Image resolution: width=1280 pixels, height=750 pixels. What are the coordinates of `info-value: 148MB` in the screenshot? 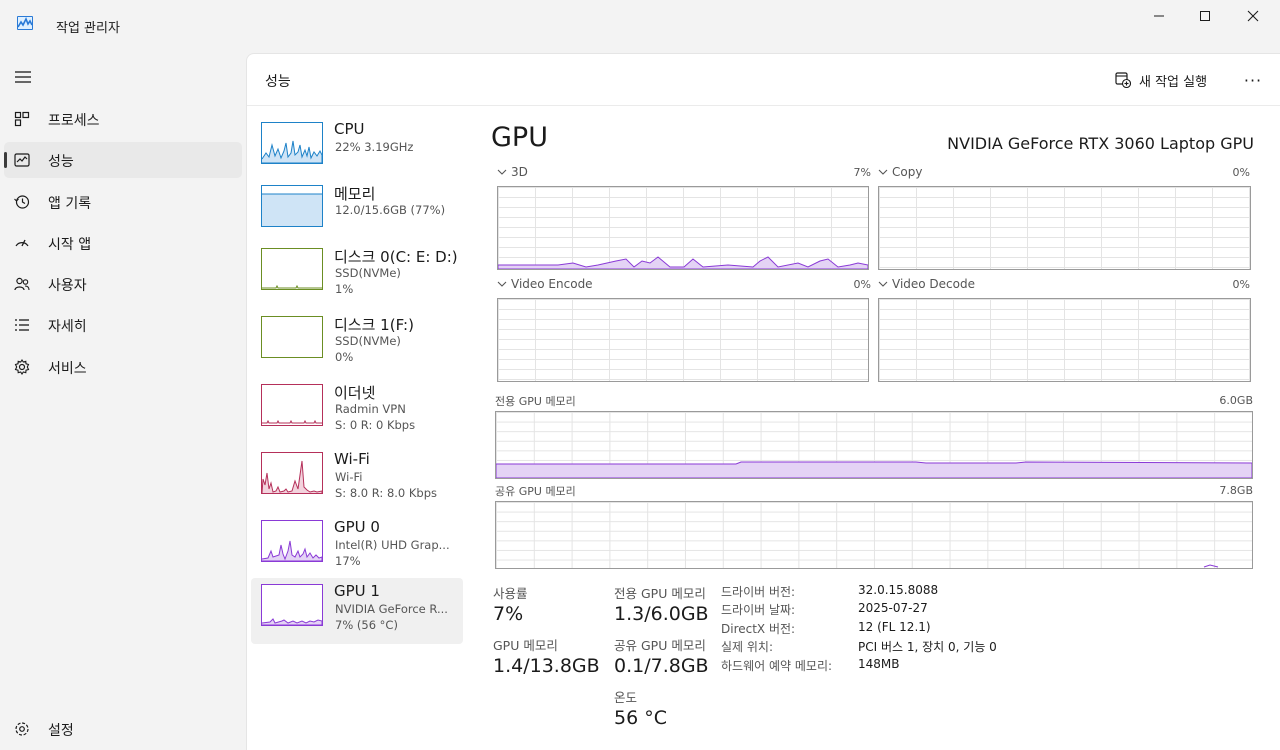 It's located at (879, 664).